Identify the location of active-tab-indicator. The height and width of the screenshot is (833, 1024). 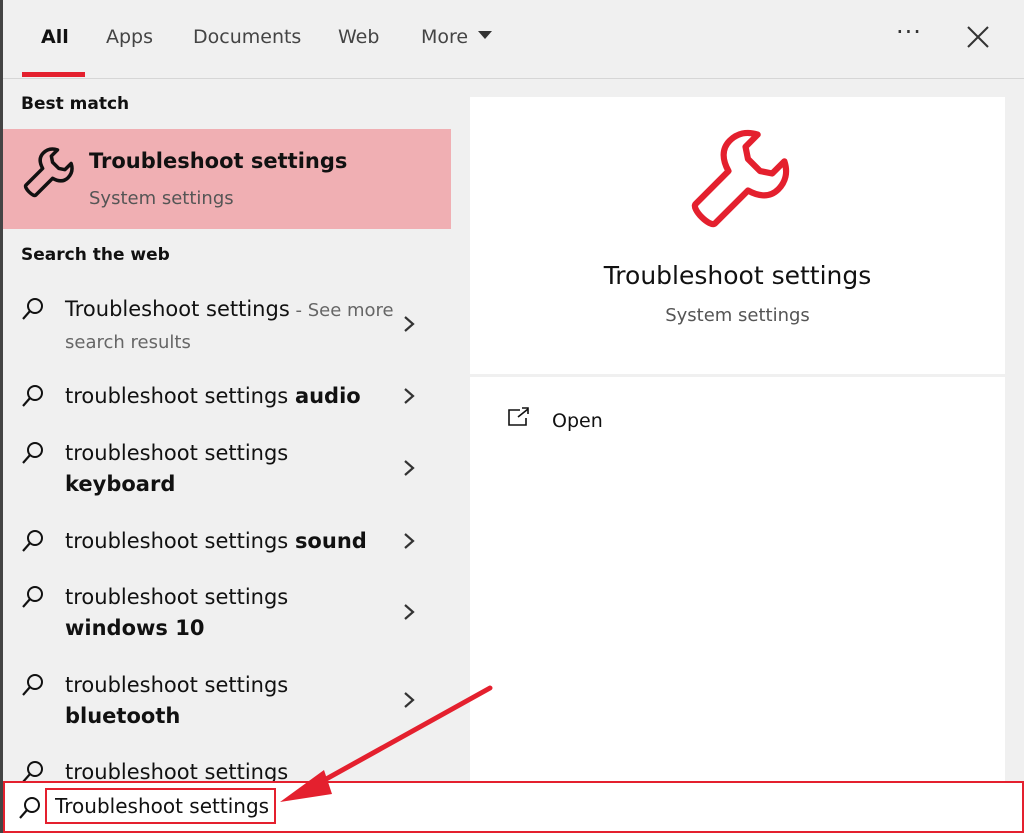
(53, 74).